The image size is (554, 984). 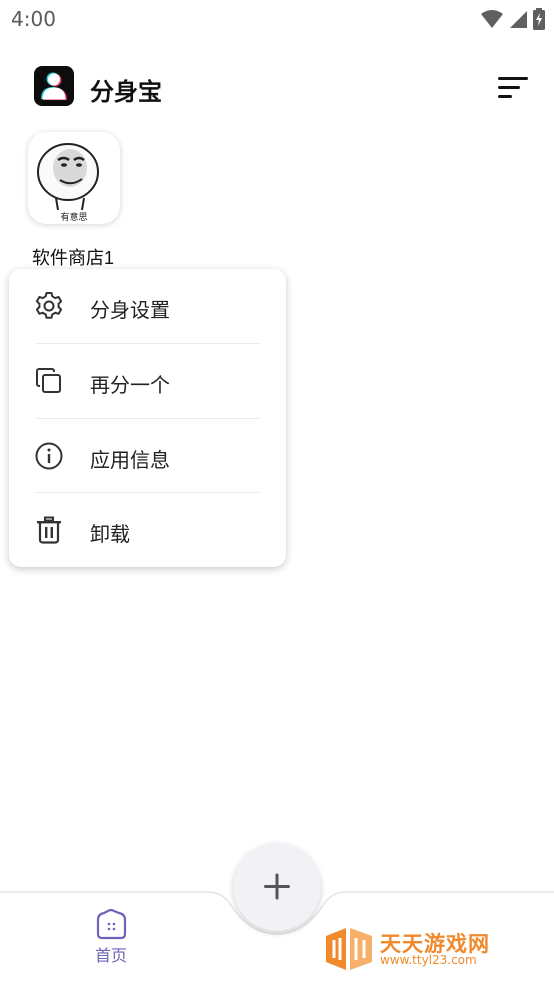 I want to click on cell-signal-icon, so click(x=518, y=19).